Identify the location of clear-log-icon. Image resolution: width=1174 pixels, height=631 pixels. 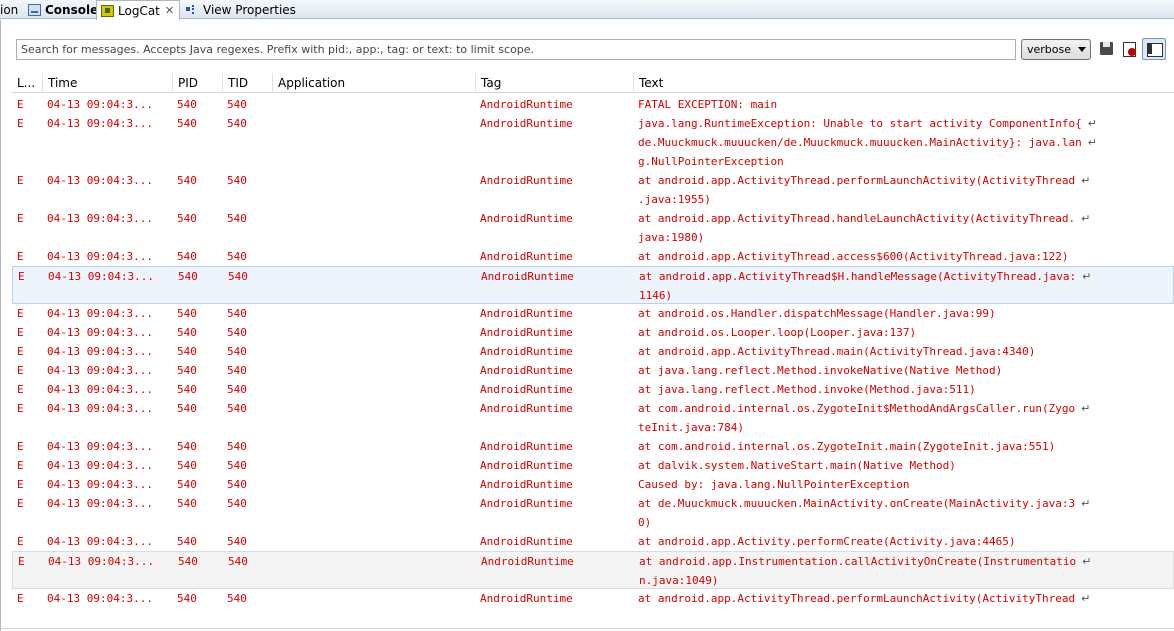
(1129, 49).